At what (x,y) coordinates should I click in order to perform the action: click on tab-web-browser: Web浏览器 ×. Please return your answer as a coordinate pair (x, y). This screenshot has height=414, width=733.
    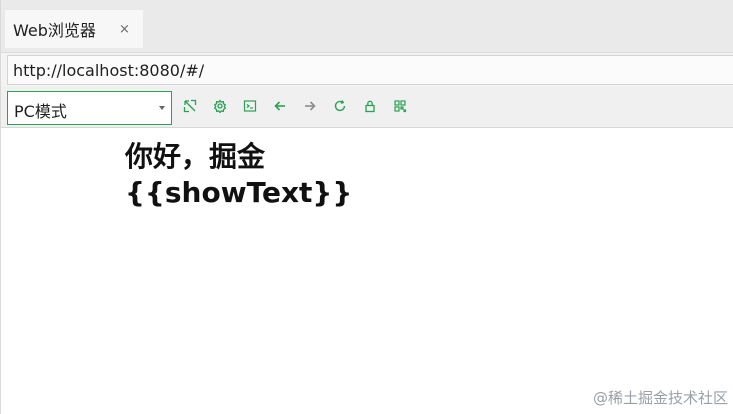
    Looking at the image, I should click on (74, 29).